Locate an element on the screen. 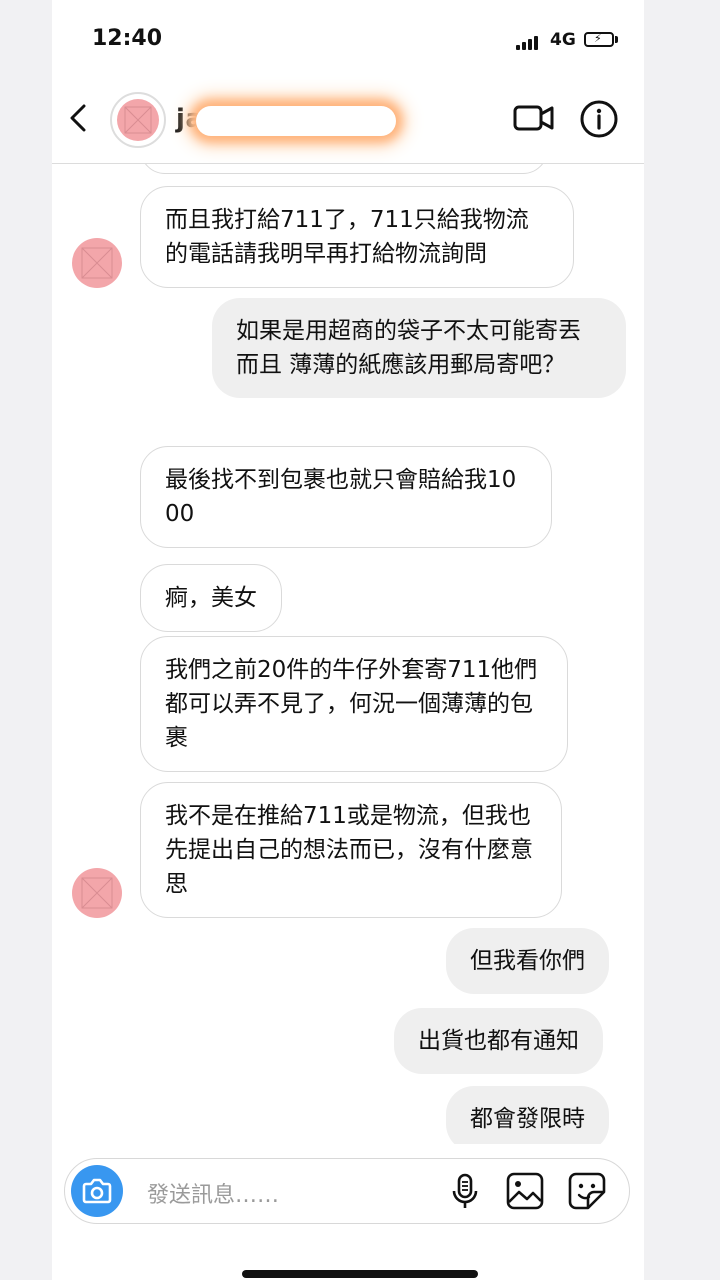 Image resolution: width=720 pixels, height=1280 pixels. username-redaction is located at coordinates (296, 121).